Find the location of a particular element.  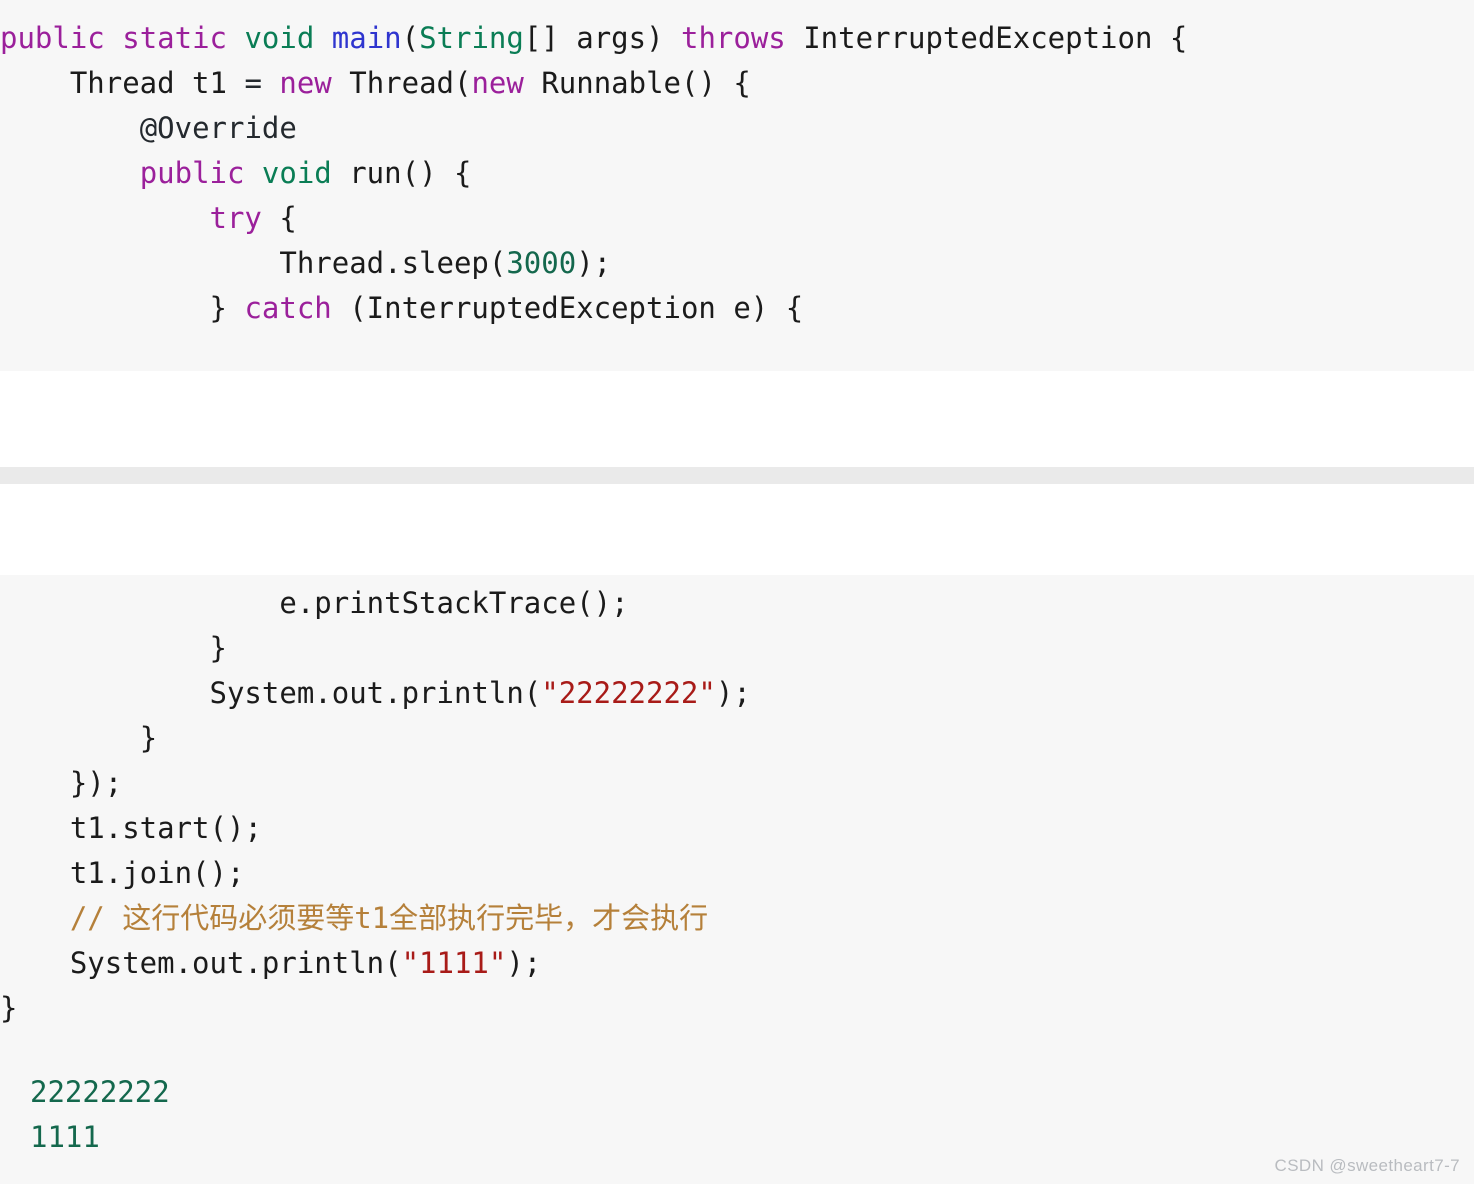

code-token-plain: t1.start(); is located at coordinates (165, 828).